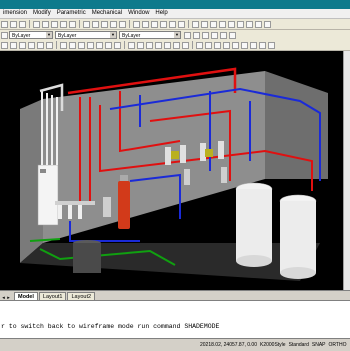 The width and height of the screenshot is (350, 351). I want to click on fitting-icon, so click(226, 45).